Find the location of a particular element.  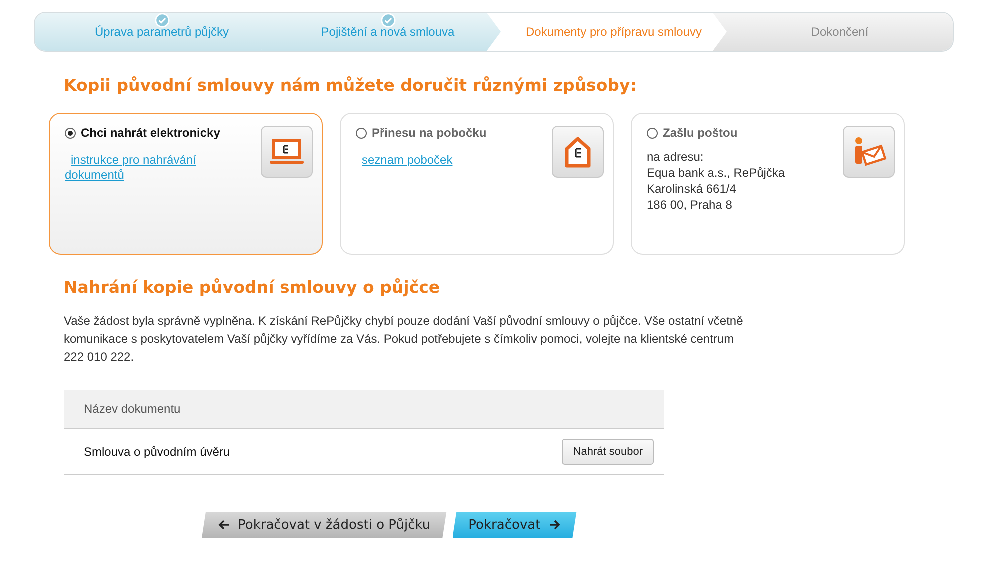

option-label: Přinesu na pobočku is located at coordinates (429, 133).